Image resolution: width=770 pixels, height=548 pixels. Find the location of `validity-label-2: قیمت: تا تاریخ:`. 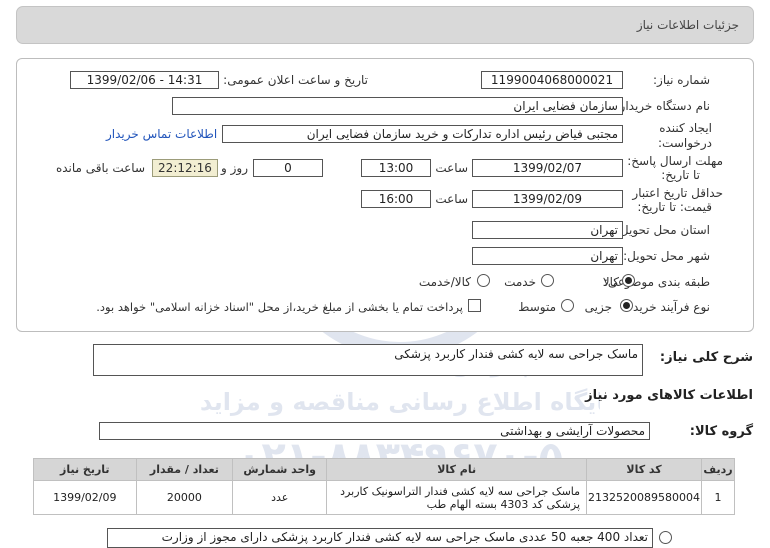

validity-label-2: قیمت: تا تاریخ: is located at coordinates (674, 207).